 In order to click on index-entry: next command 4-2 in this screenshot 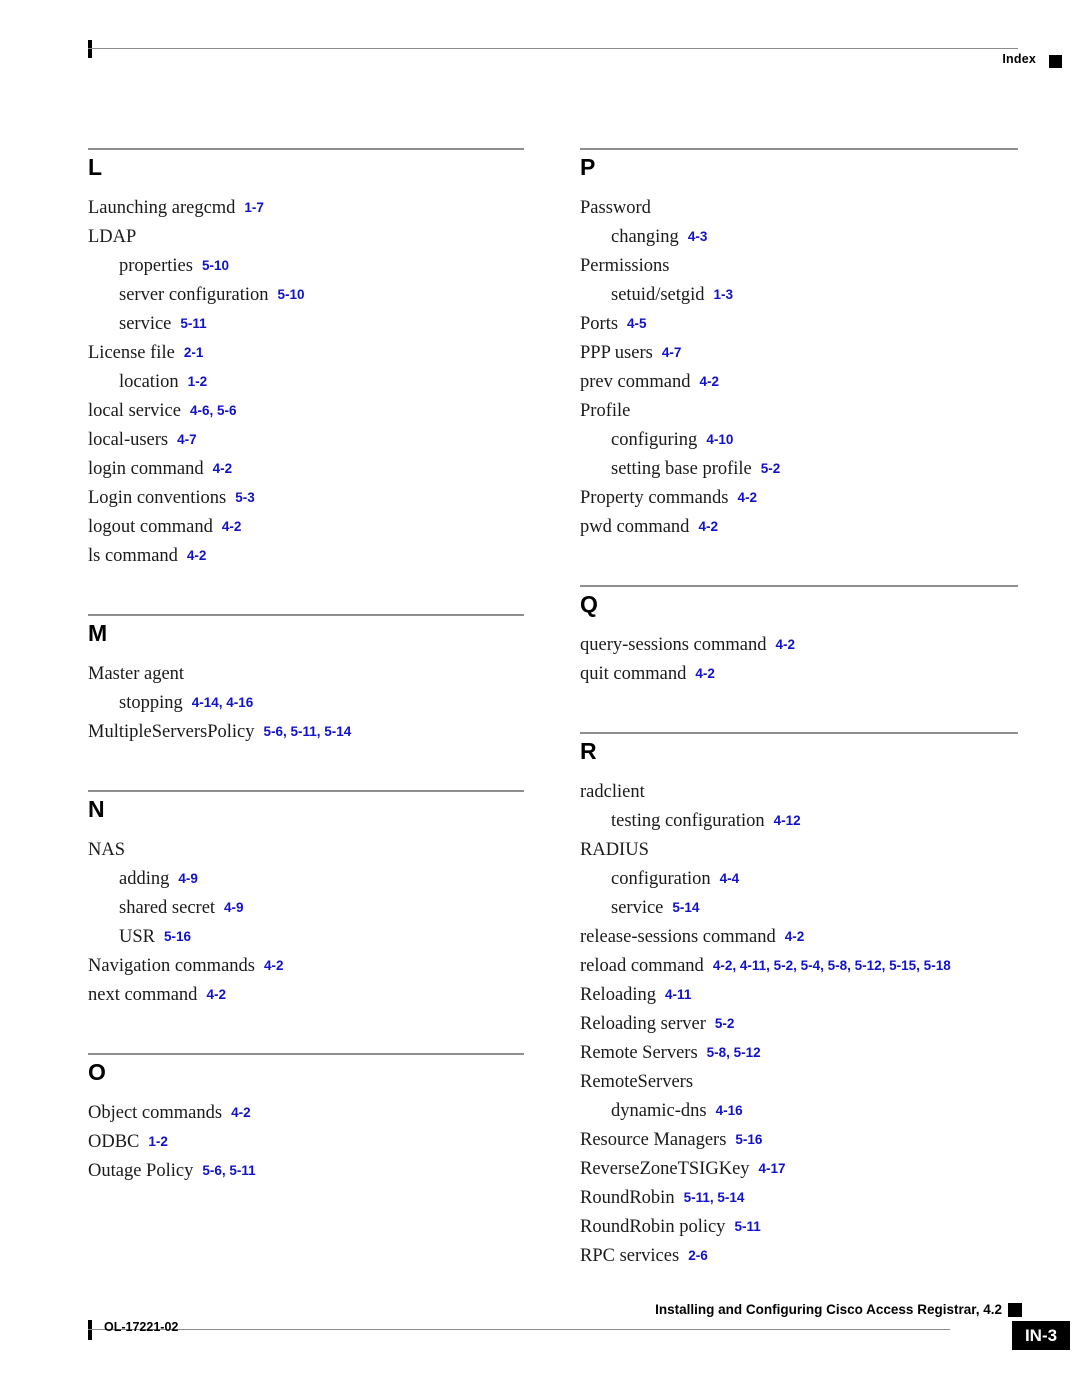, I will do `click(306, 995)`.